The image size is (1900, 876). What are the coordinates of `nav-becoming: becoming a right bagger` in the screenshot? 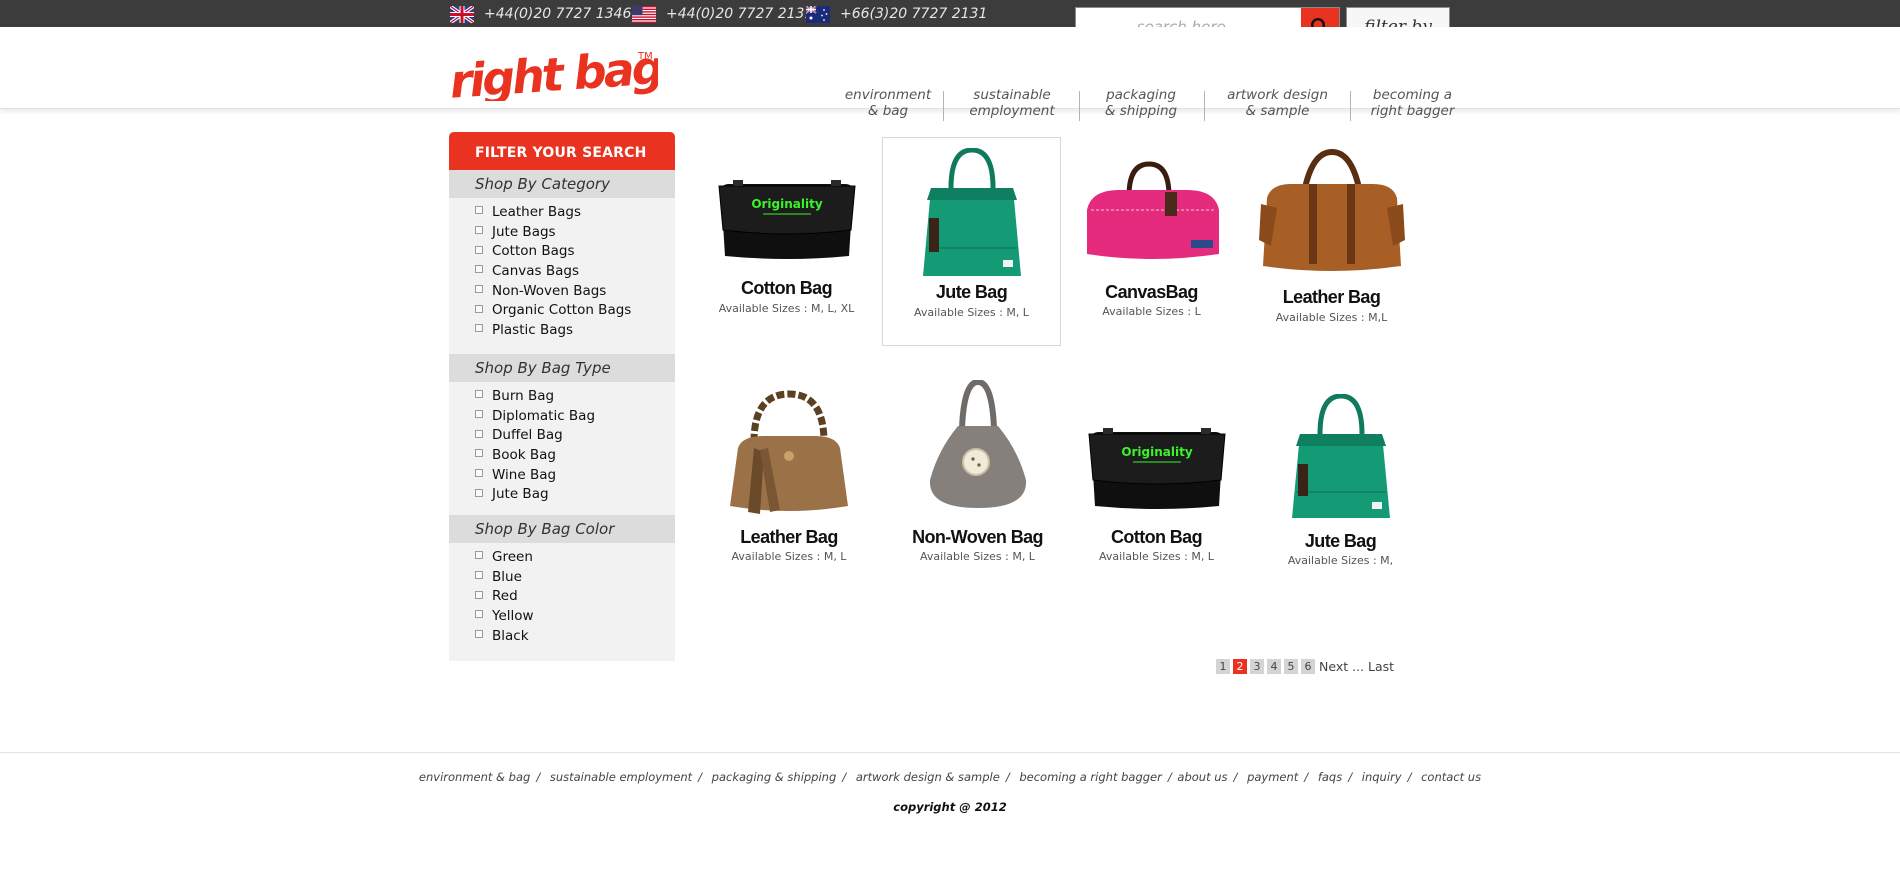 It's located at (1412, 103).